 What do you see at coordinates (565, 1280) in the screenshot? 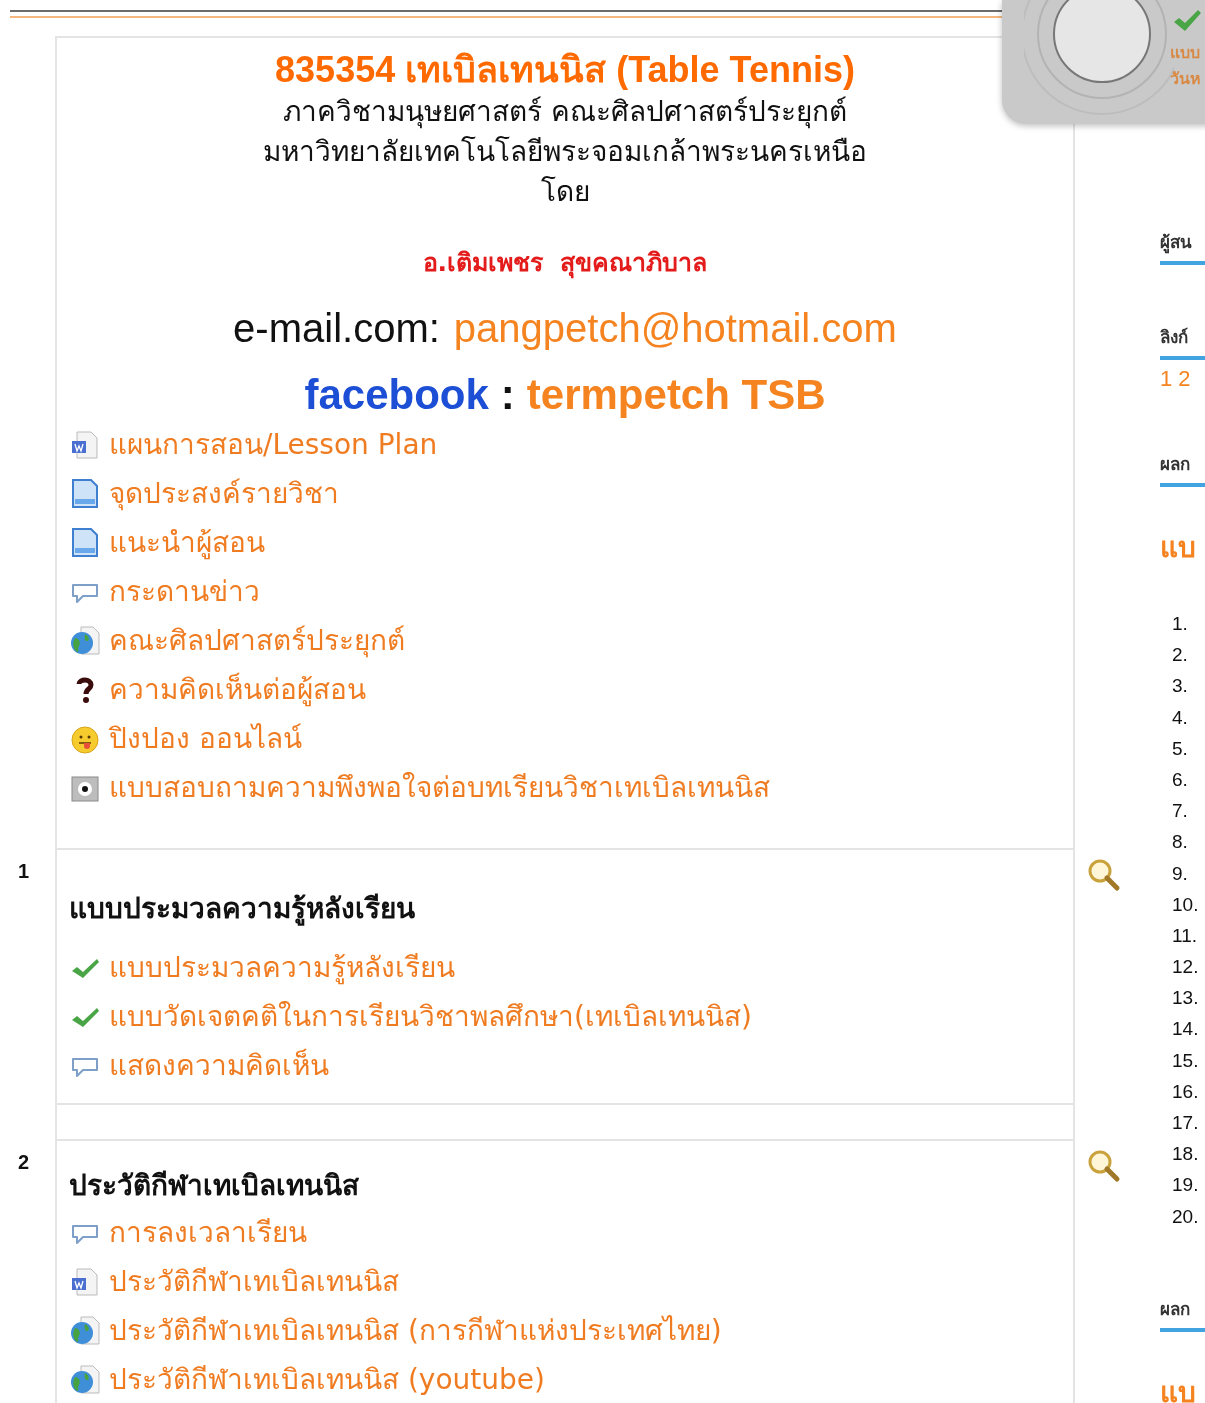
I see `resource-link: ประวัติกีฬาเทเบิลเทนนิส` at bounding box center [565, 1280].